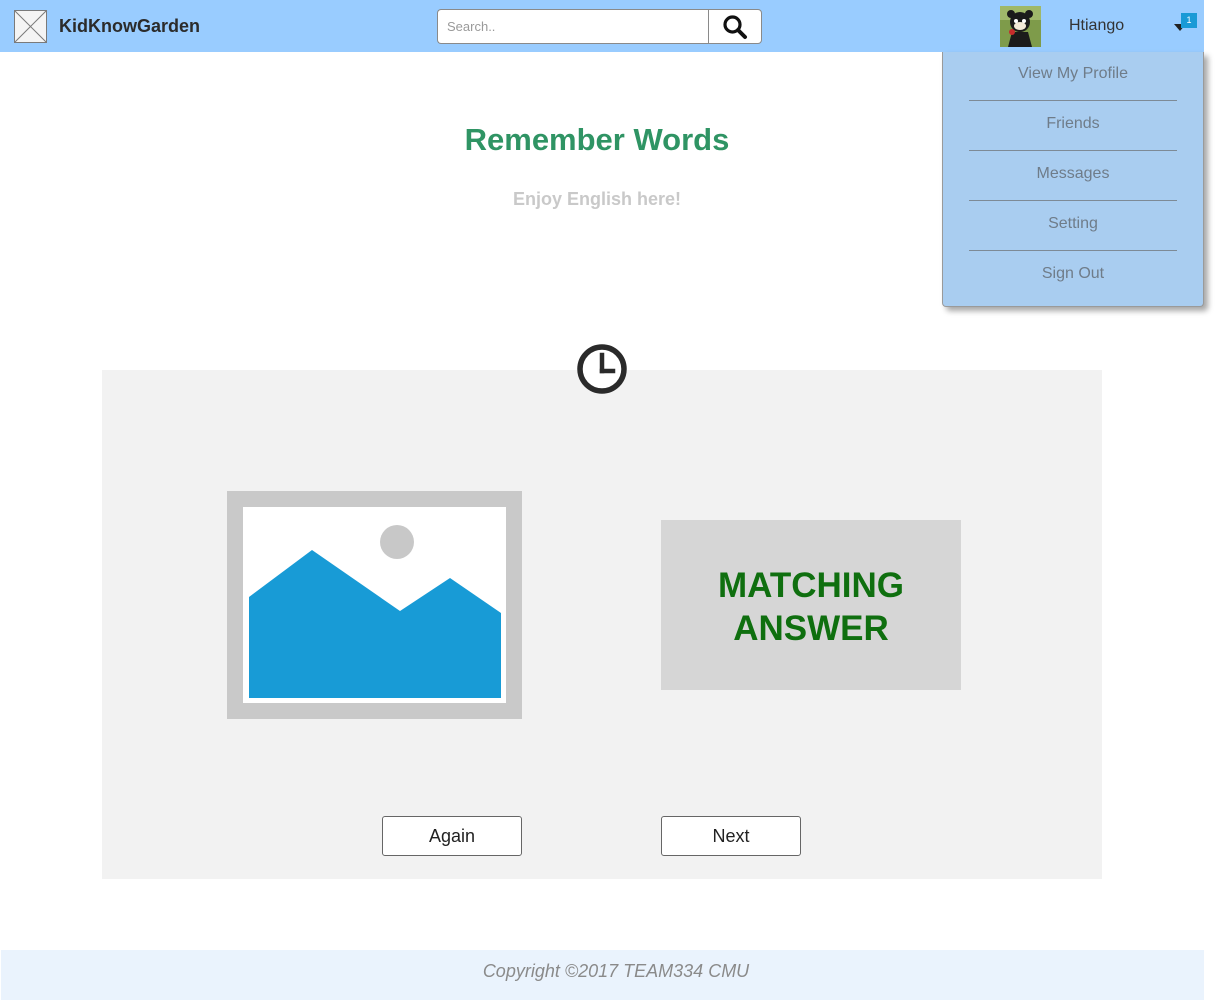 This screenshot has width=1215, height=1000. I want to click on search-button, so click(735, 26).